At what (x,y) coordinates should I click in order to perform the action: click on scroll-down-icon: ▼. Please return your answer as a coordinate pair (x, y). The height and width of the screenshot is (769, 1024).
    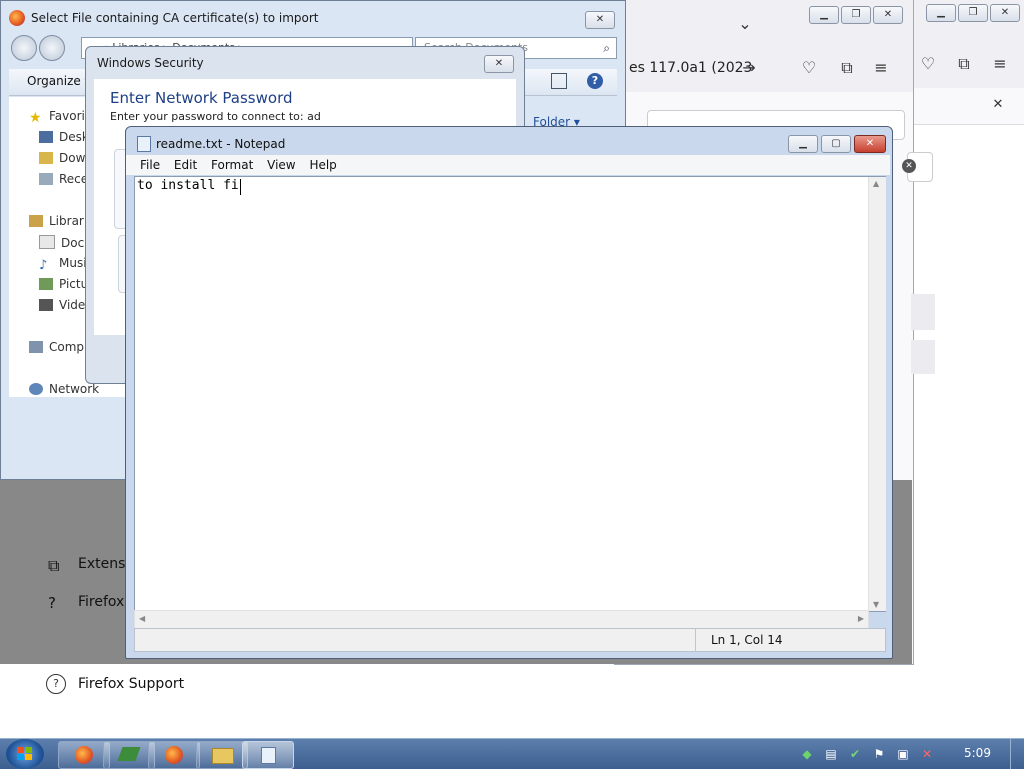
    Looking at the image, I should click on (876, 604).